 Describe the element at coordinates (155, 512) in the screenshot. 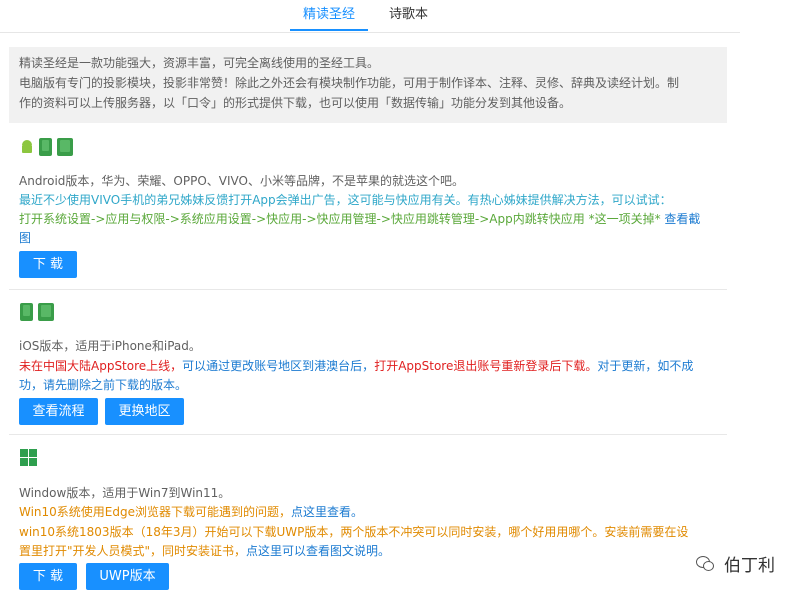

I see `windows-edge-note-text: Win10系统使用Edge浏览器下载可能遇到的问题，` at that location.